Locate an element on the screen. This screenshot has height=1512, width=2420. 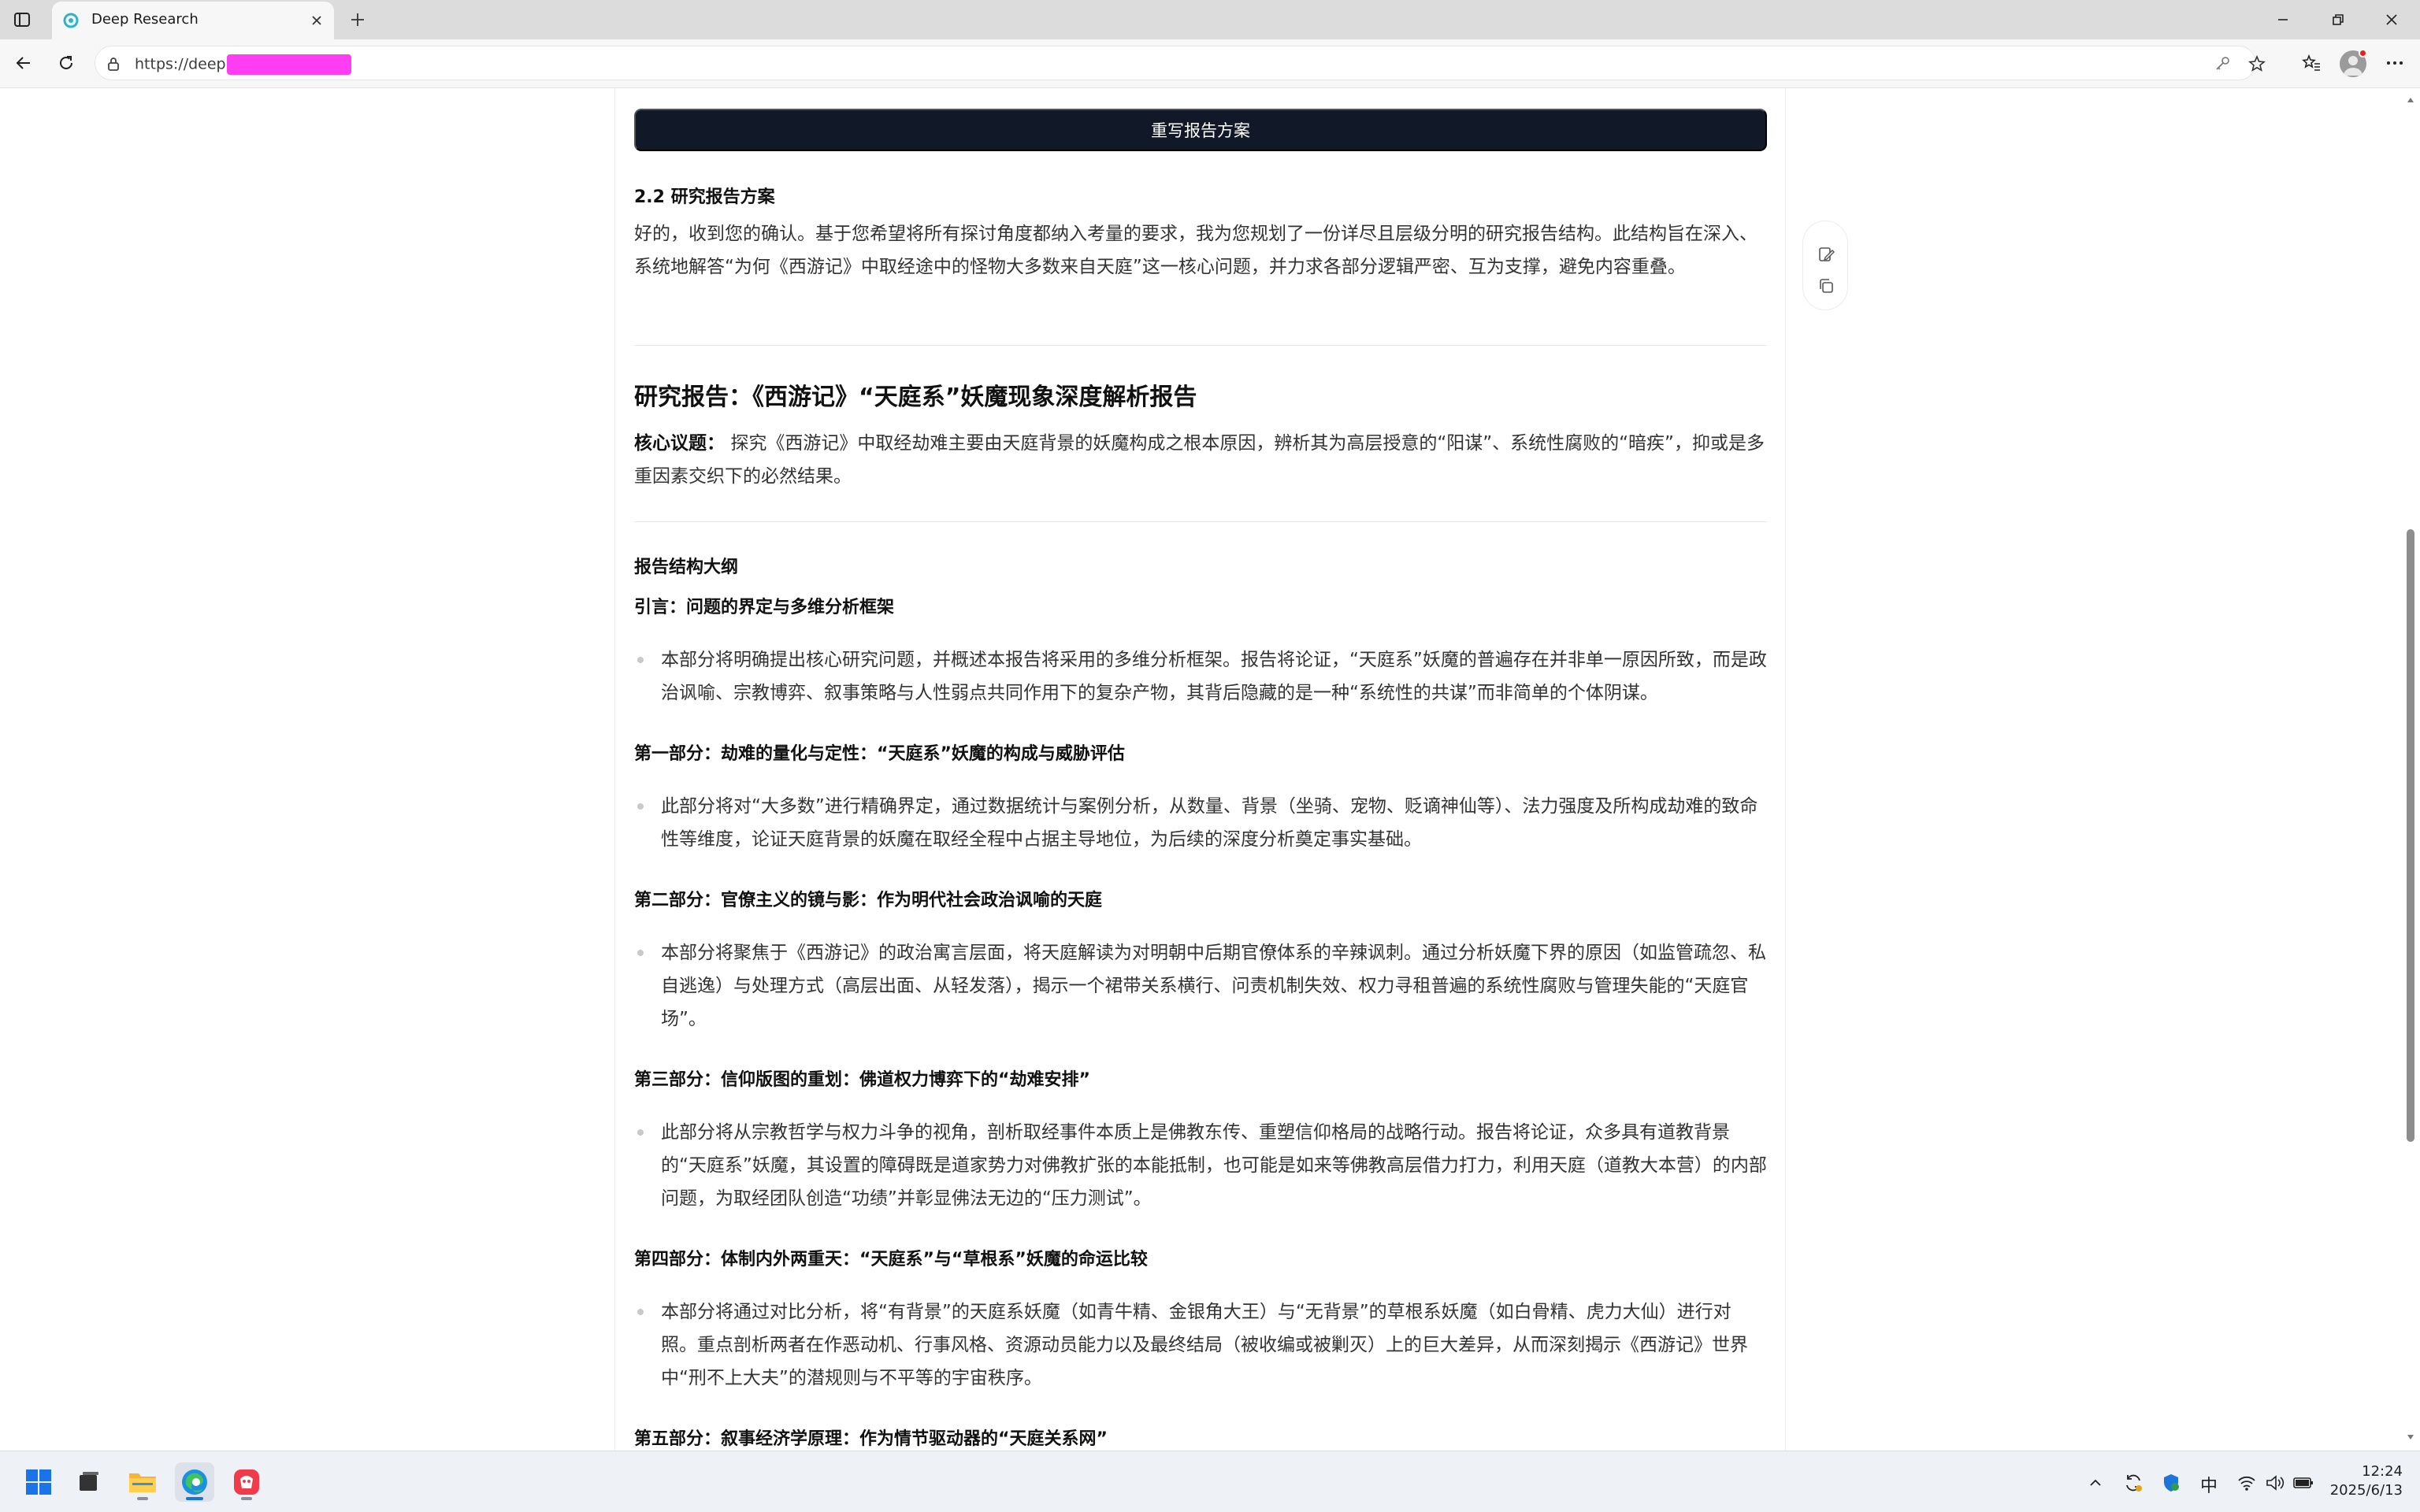
outline-section-heading: 第二部分：官僚主义的镜与影：作为明代社会政治讽喻的天庭 is located at coordinates (869, 900).